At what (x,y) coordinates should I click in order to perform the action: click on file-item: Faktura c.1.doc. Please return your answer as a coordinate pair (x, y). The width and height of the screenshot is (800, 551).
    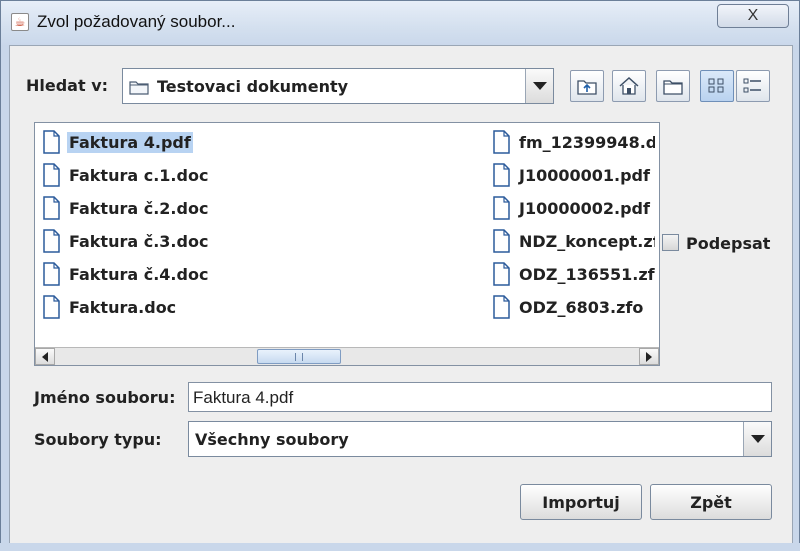
    Looking at the image, I should click on (186, 175).